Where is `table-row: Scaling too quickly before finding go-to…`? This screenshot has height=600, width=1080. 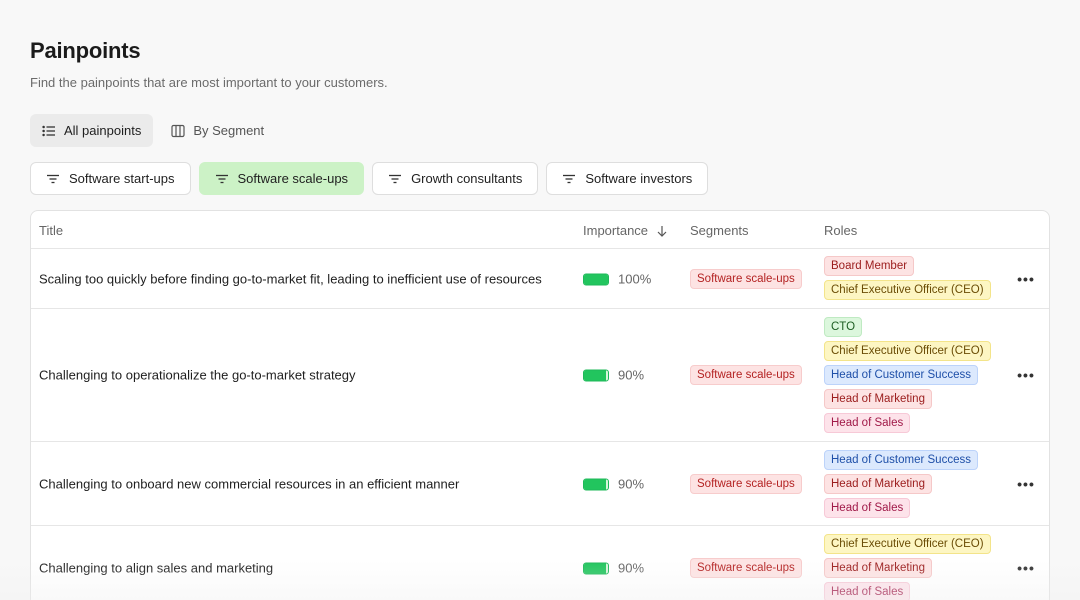 table-row: Scaling too quickly before finding go-to… is located at coordinates (540, 279).